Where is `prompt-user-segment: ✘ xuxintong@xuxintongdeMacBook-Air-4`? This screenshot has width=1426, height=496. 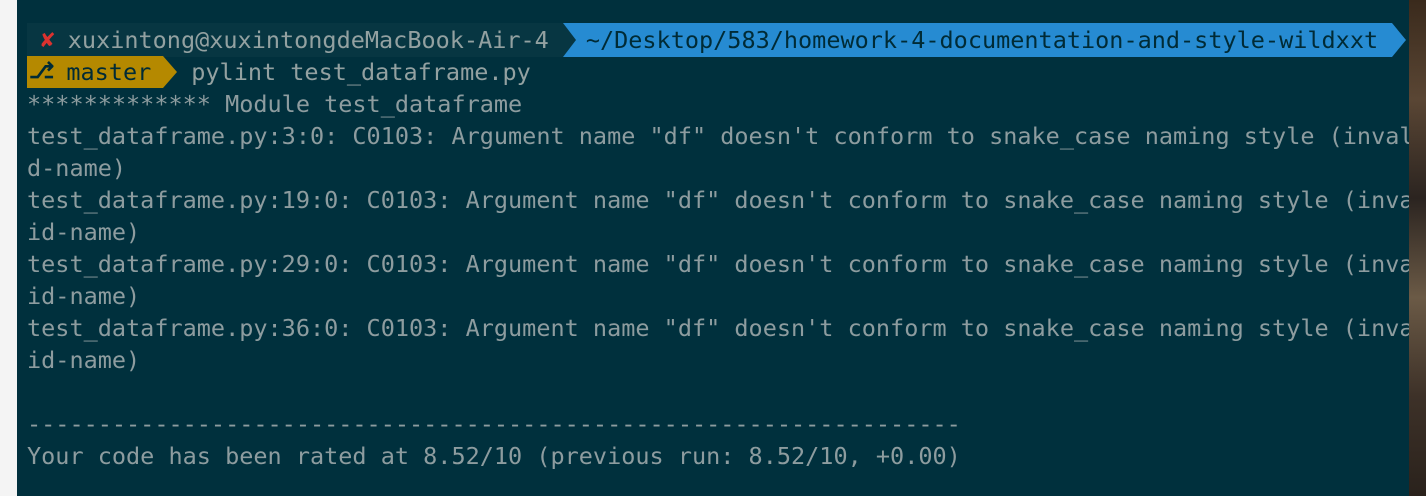
prompt-user-segment: ✘ xuxintong@xuxintongdeMacBook-Air-4 is located at coordinates (295, 40).